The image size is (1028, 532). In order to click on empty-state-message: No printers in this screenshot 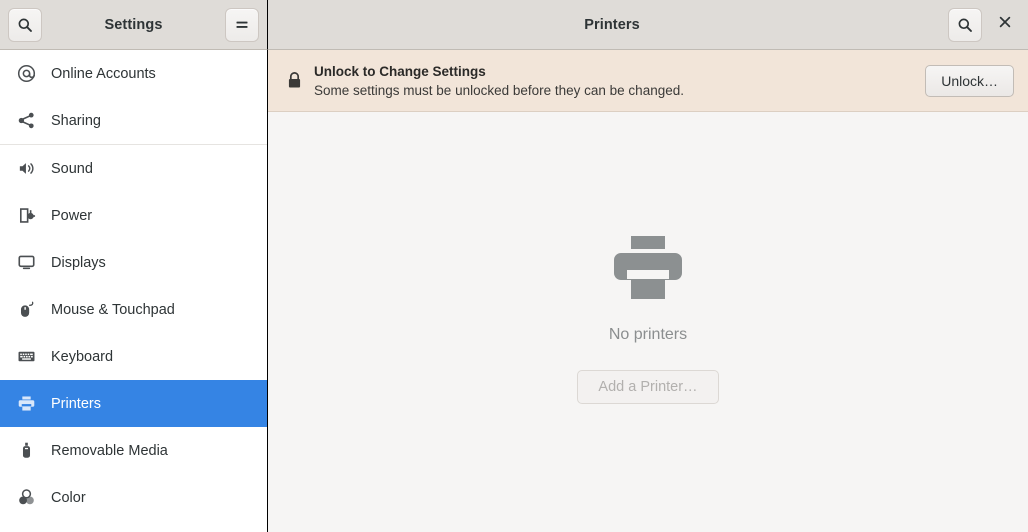, I will do `click(648, 334)`.